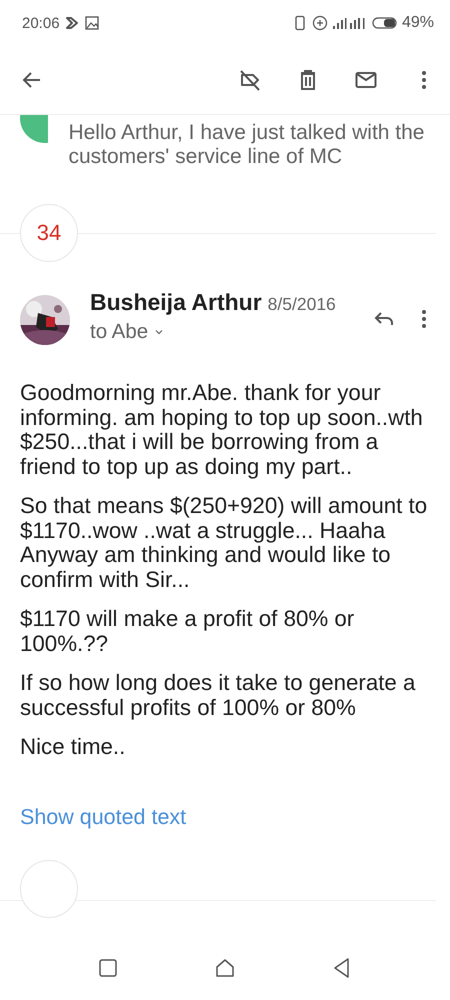 The width and height of the screenshot is (450, 1000). Describe the element at coordinates (418, 23) in the screenshot. I see `battery-percentage: 49%` at that location.